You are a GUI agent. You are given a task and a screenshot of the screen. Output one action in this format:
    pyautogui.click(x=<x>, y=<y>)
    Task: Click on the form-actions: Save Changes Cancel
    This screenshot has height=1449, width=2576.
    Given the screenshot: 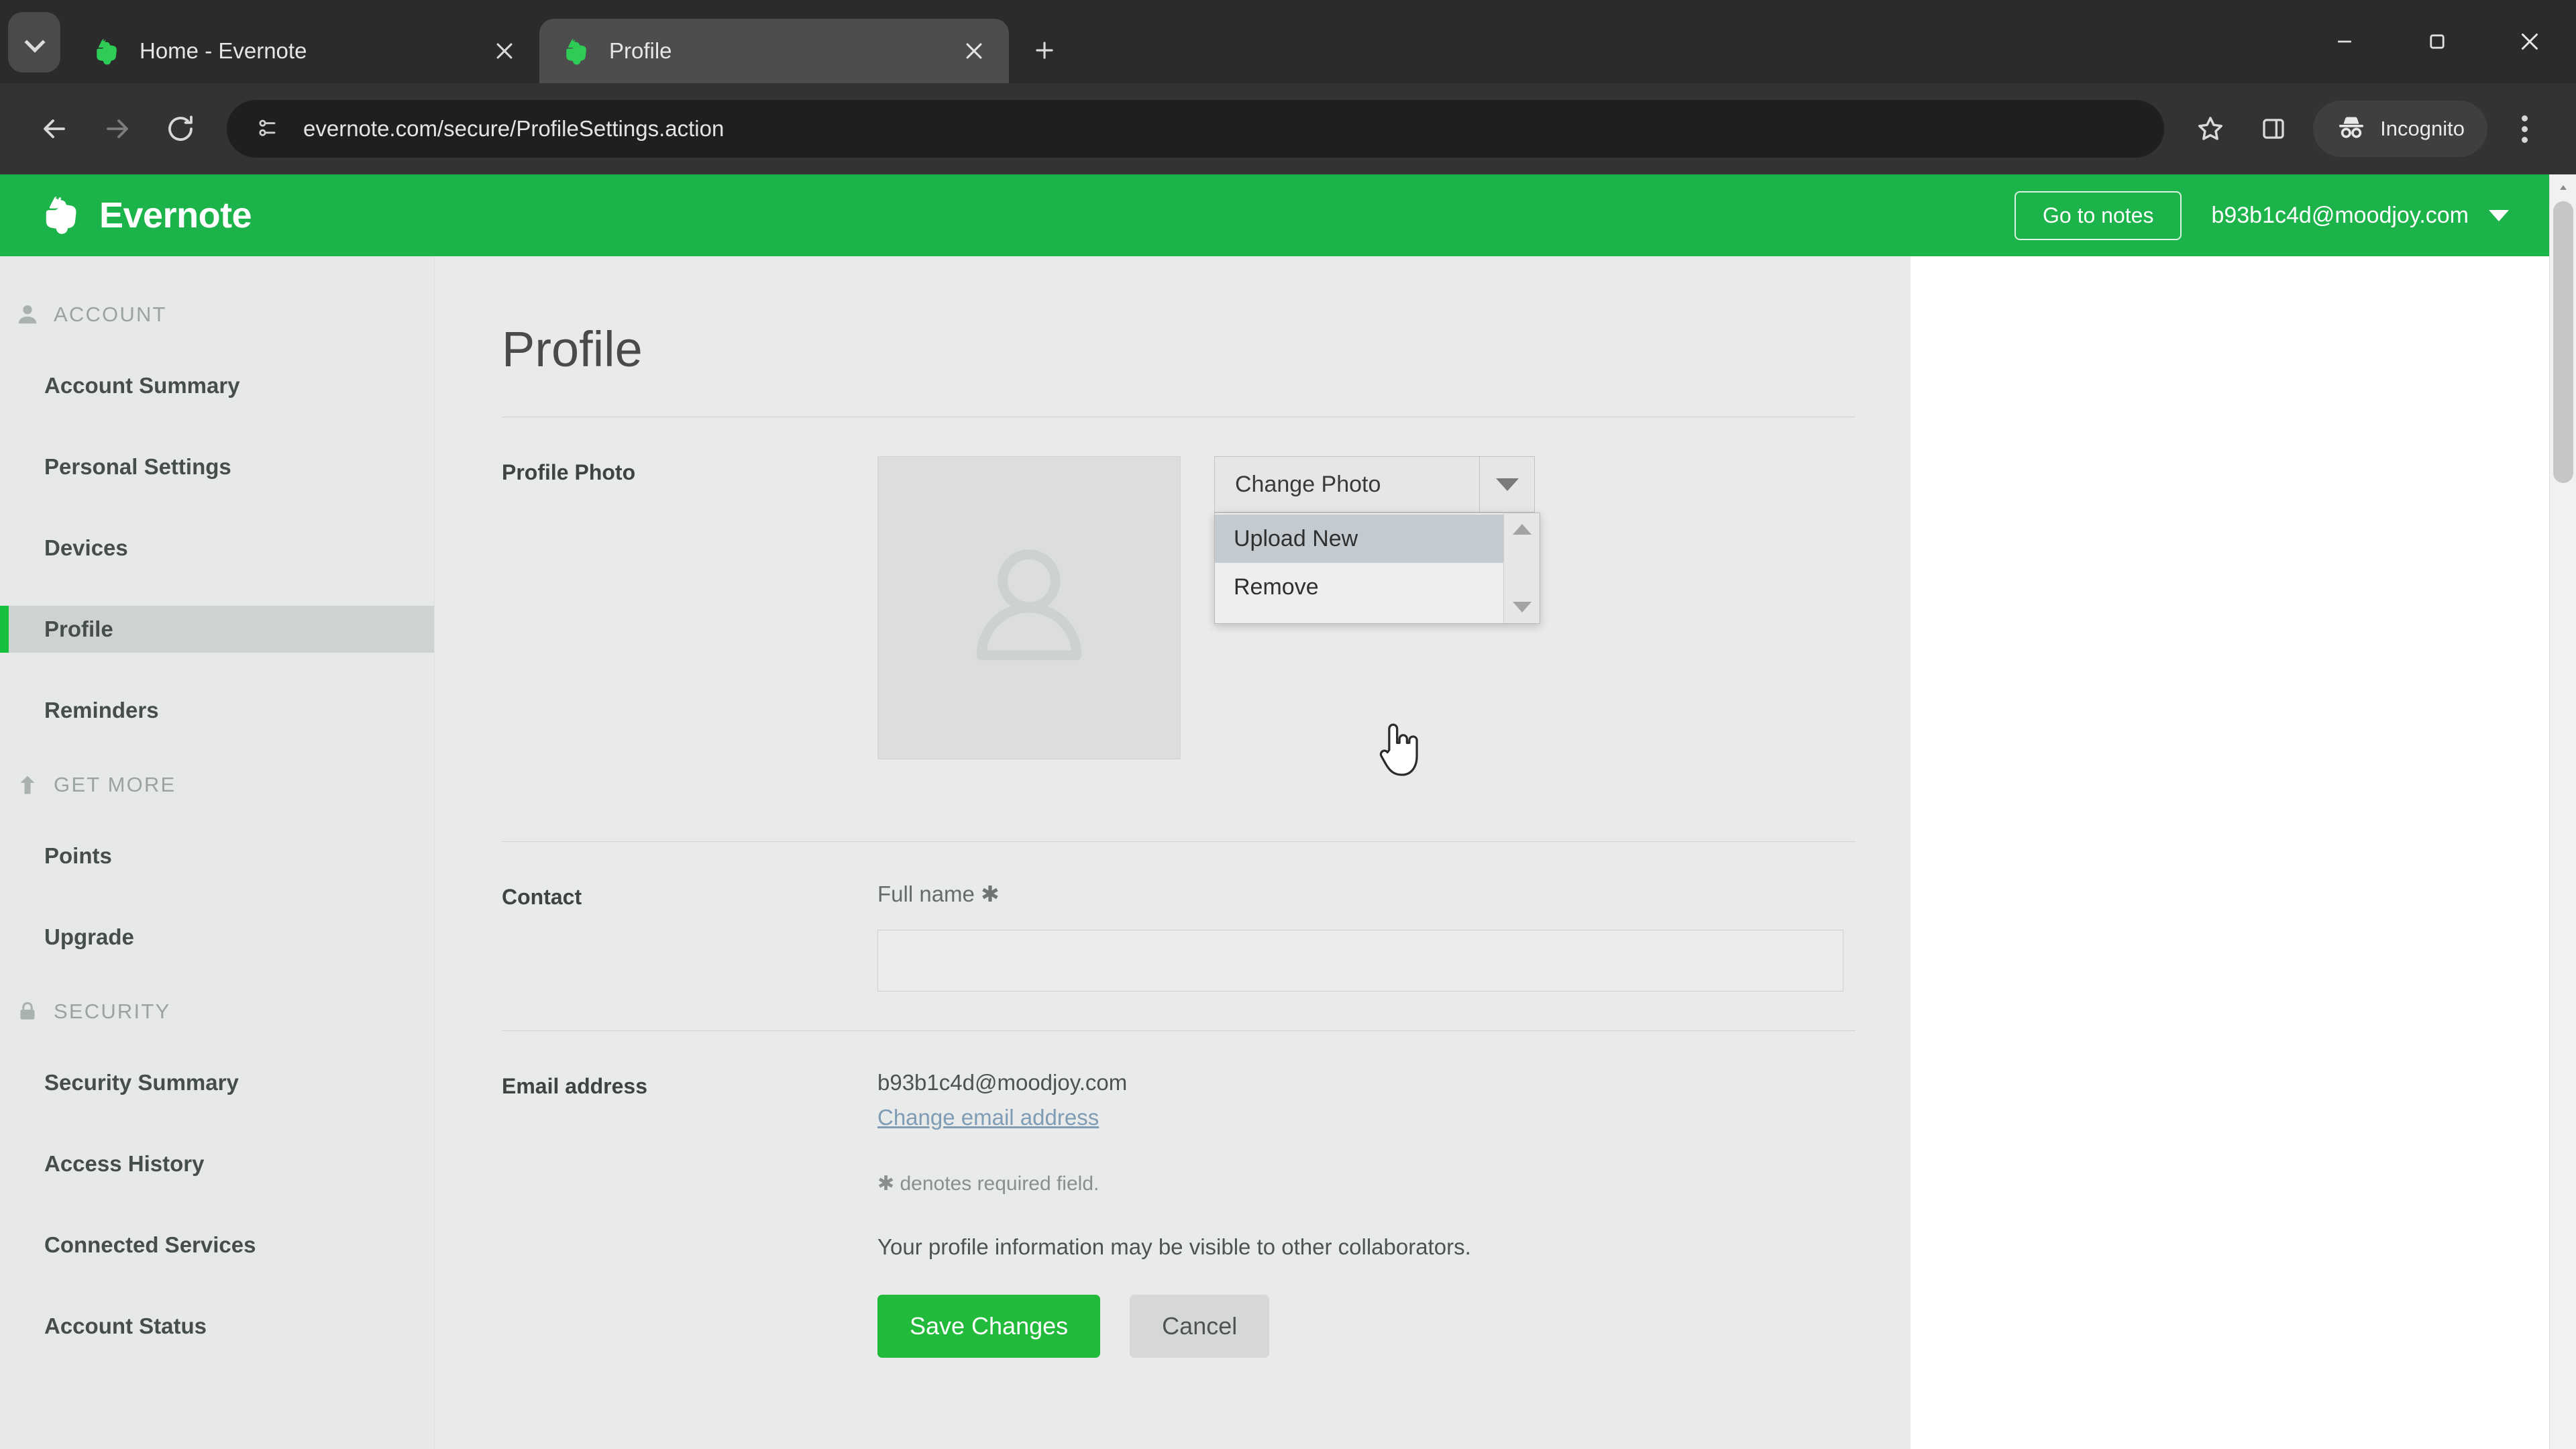 What is the action you would take?
    pyautogui.click(x=1366, y=1326)
    